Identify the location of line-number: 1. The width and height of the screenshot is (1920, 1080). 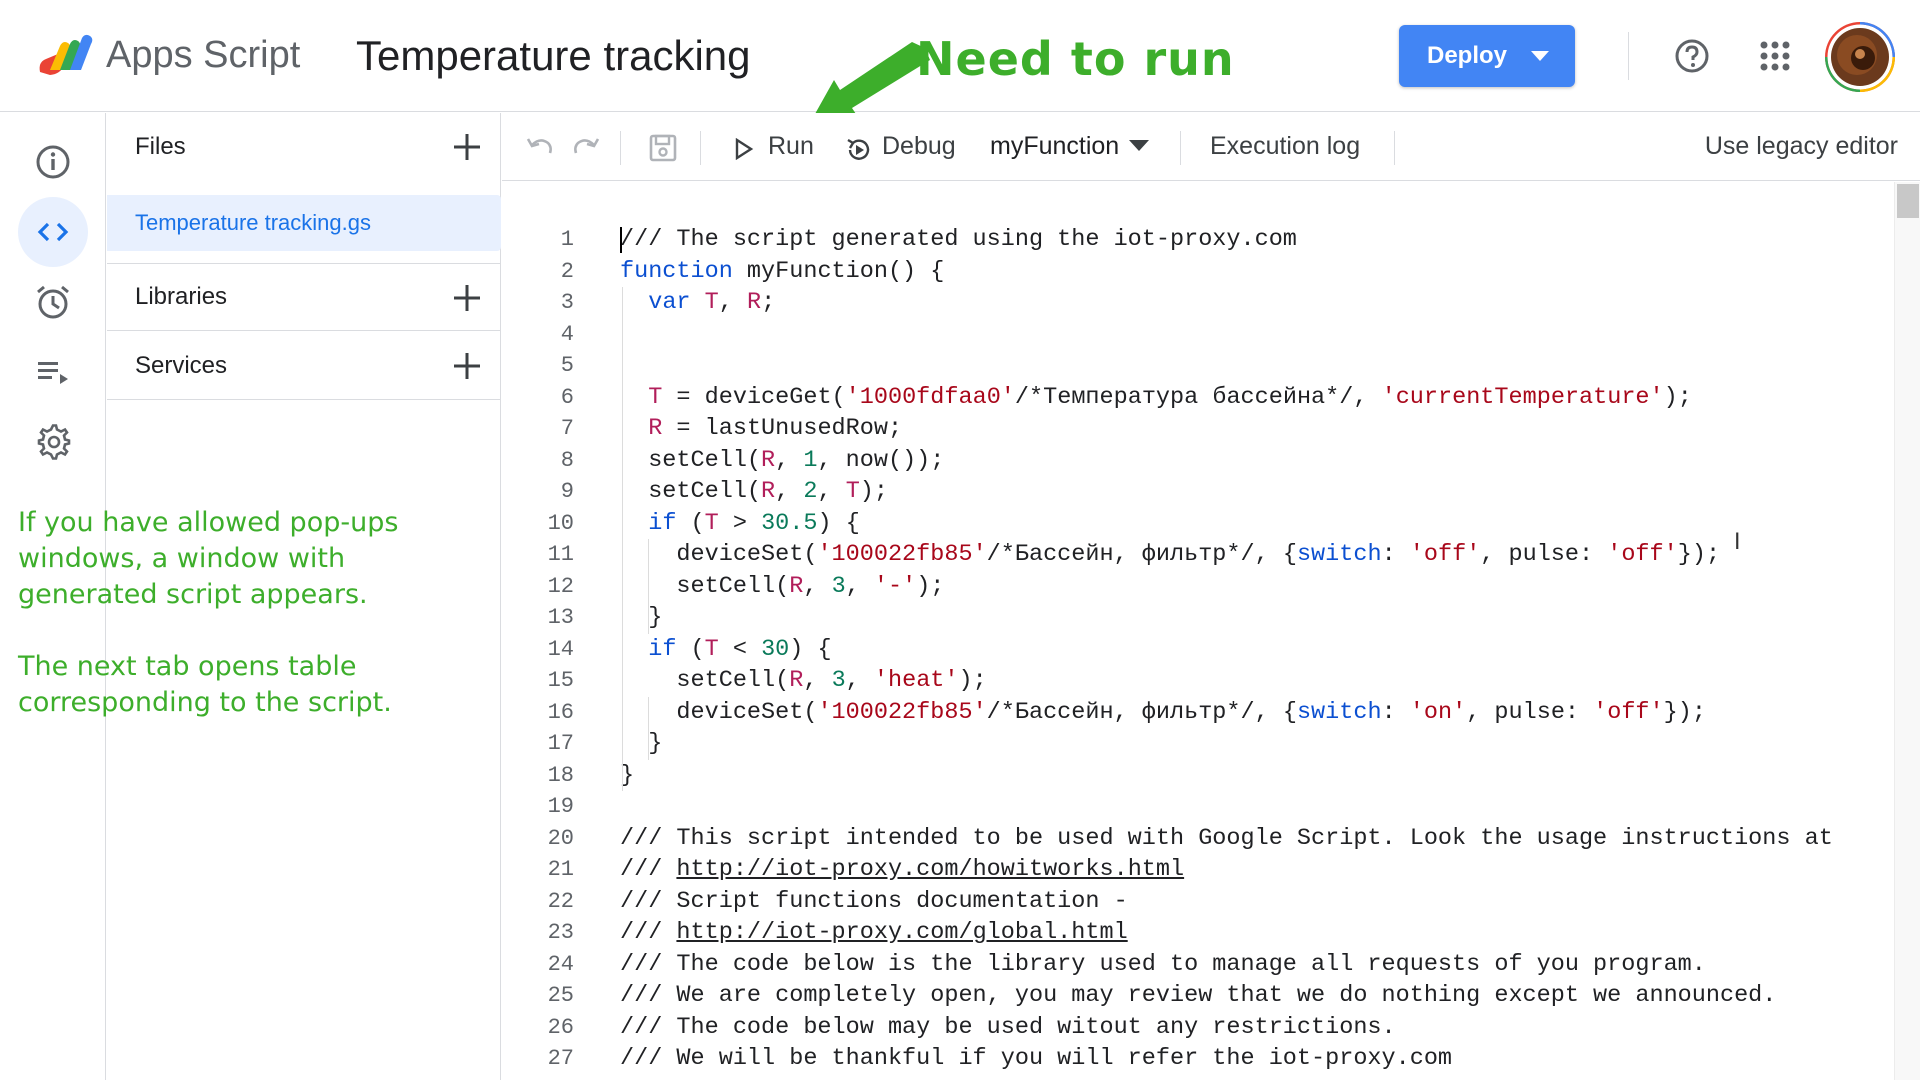
(567, 239).